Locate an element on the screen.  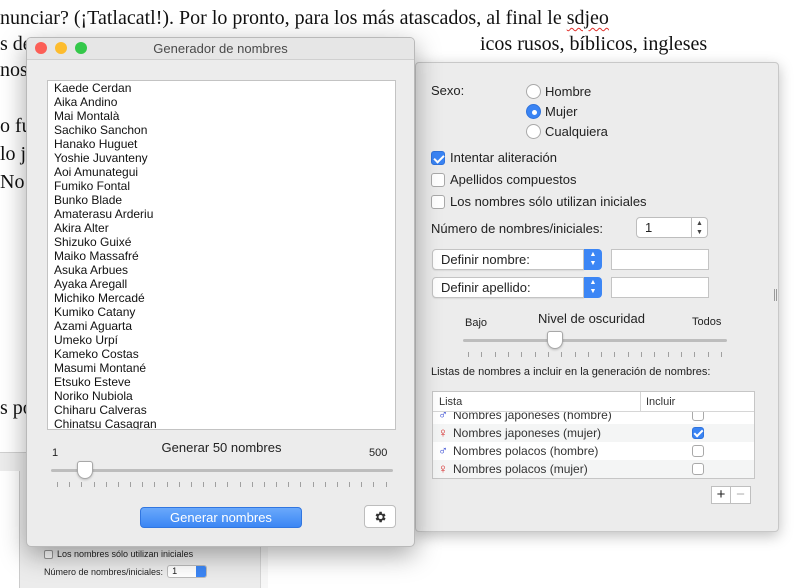
misspelled-word: sdjeo is located at coordinates (588, 18).